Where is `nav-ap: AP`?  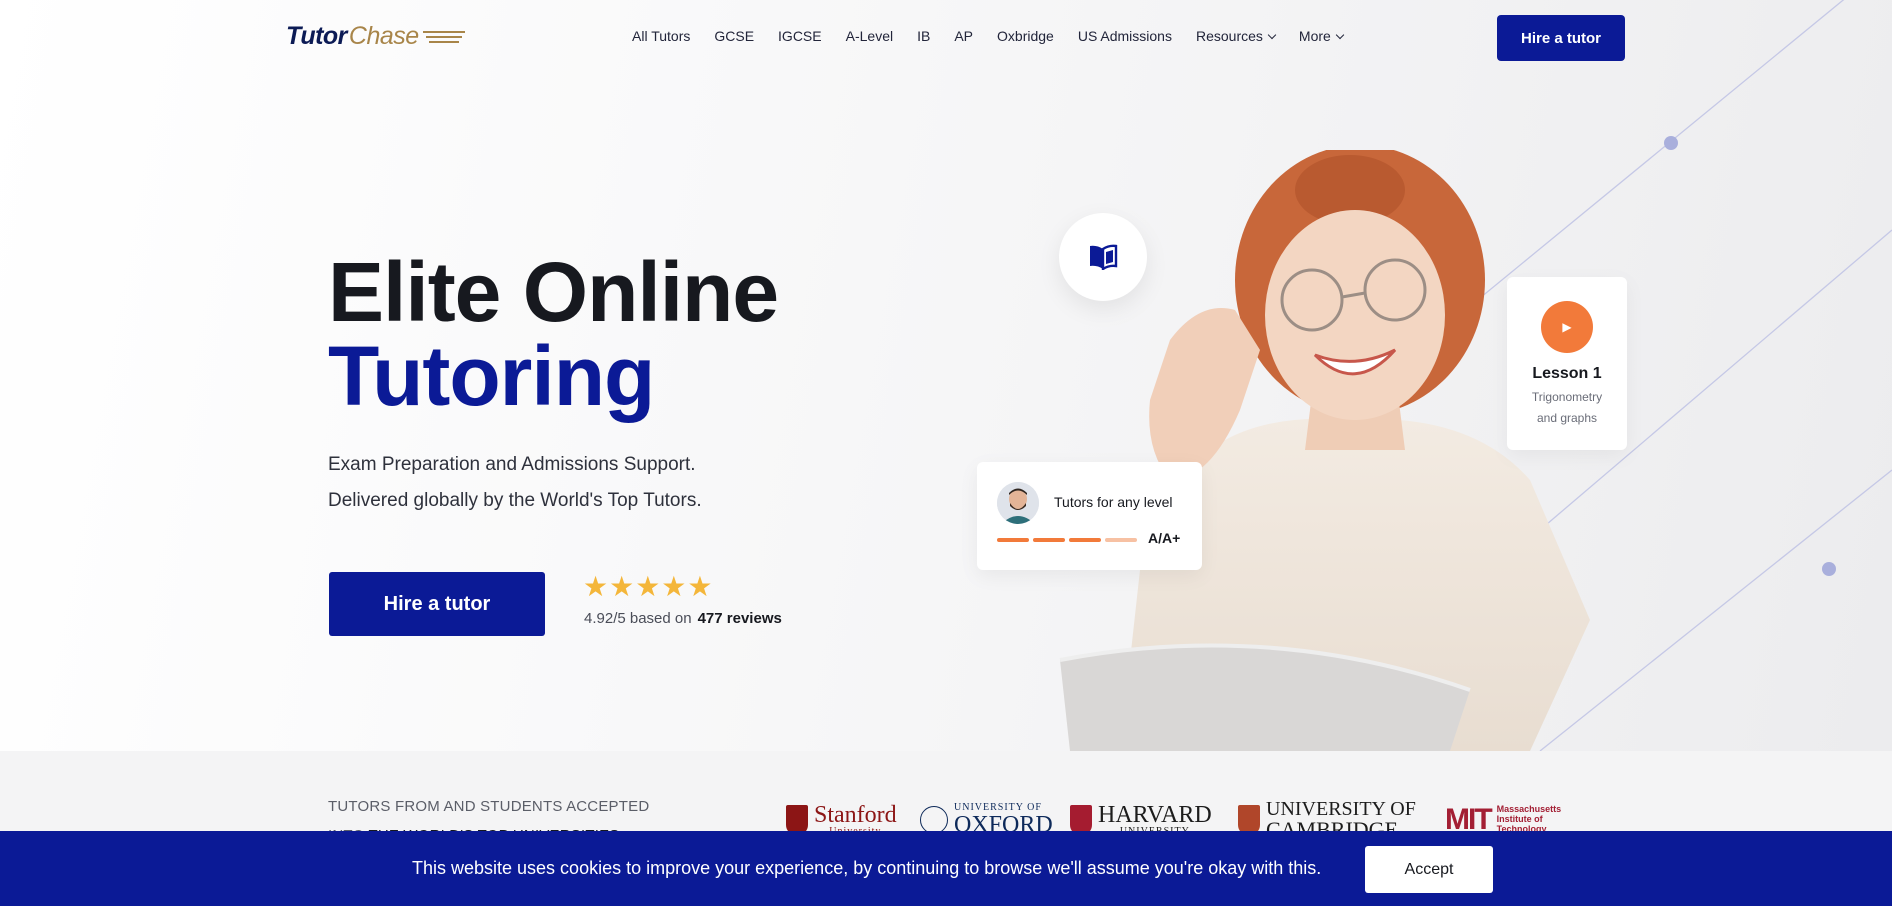
nav-ap: AP is located at coordinates (963, 36).